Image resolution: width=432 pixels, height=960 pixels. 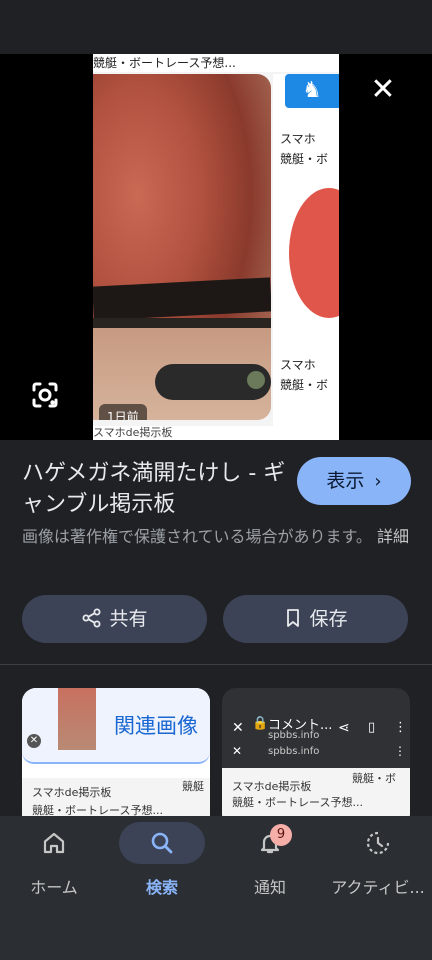 What do you see at coordinates (374, 778) in the screenshot?
I see `related-card-side: 競艇・ボ` at bounding box center [374, 778].